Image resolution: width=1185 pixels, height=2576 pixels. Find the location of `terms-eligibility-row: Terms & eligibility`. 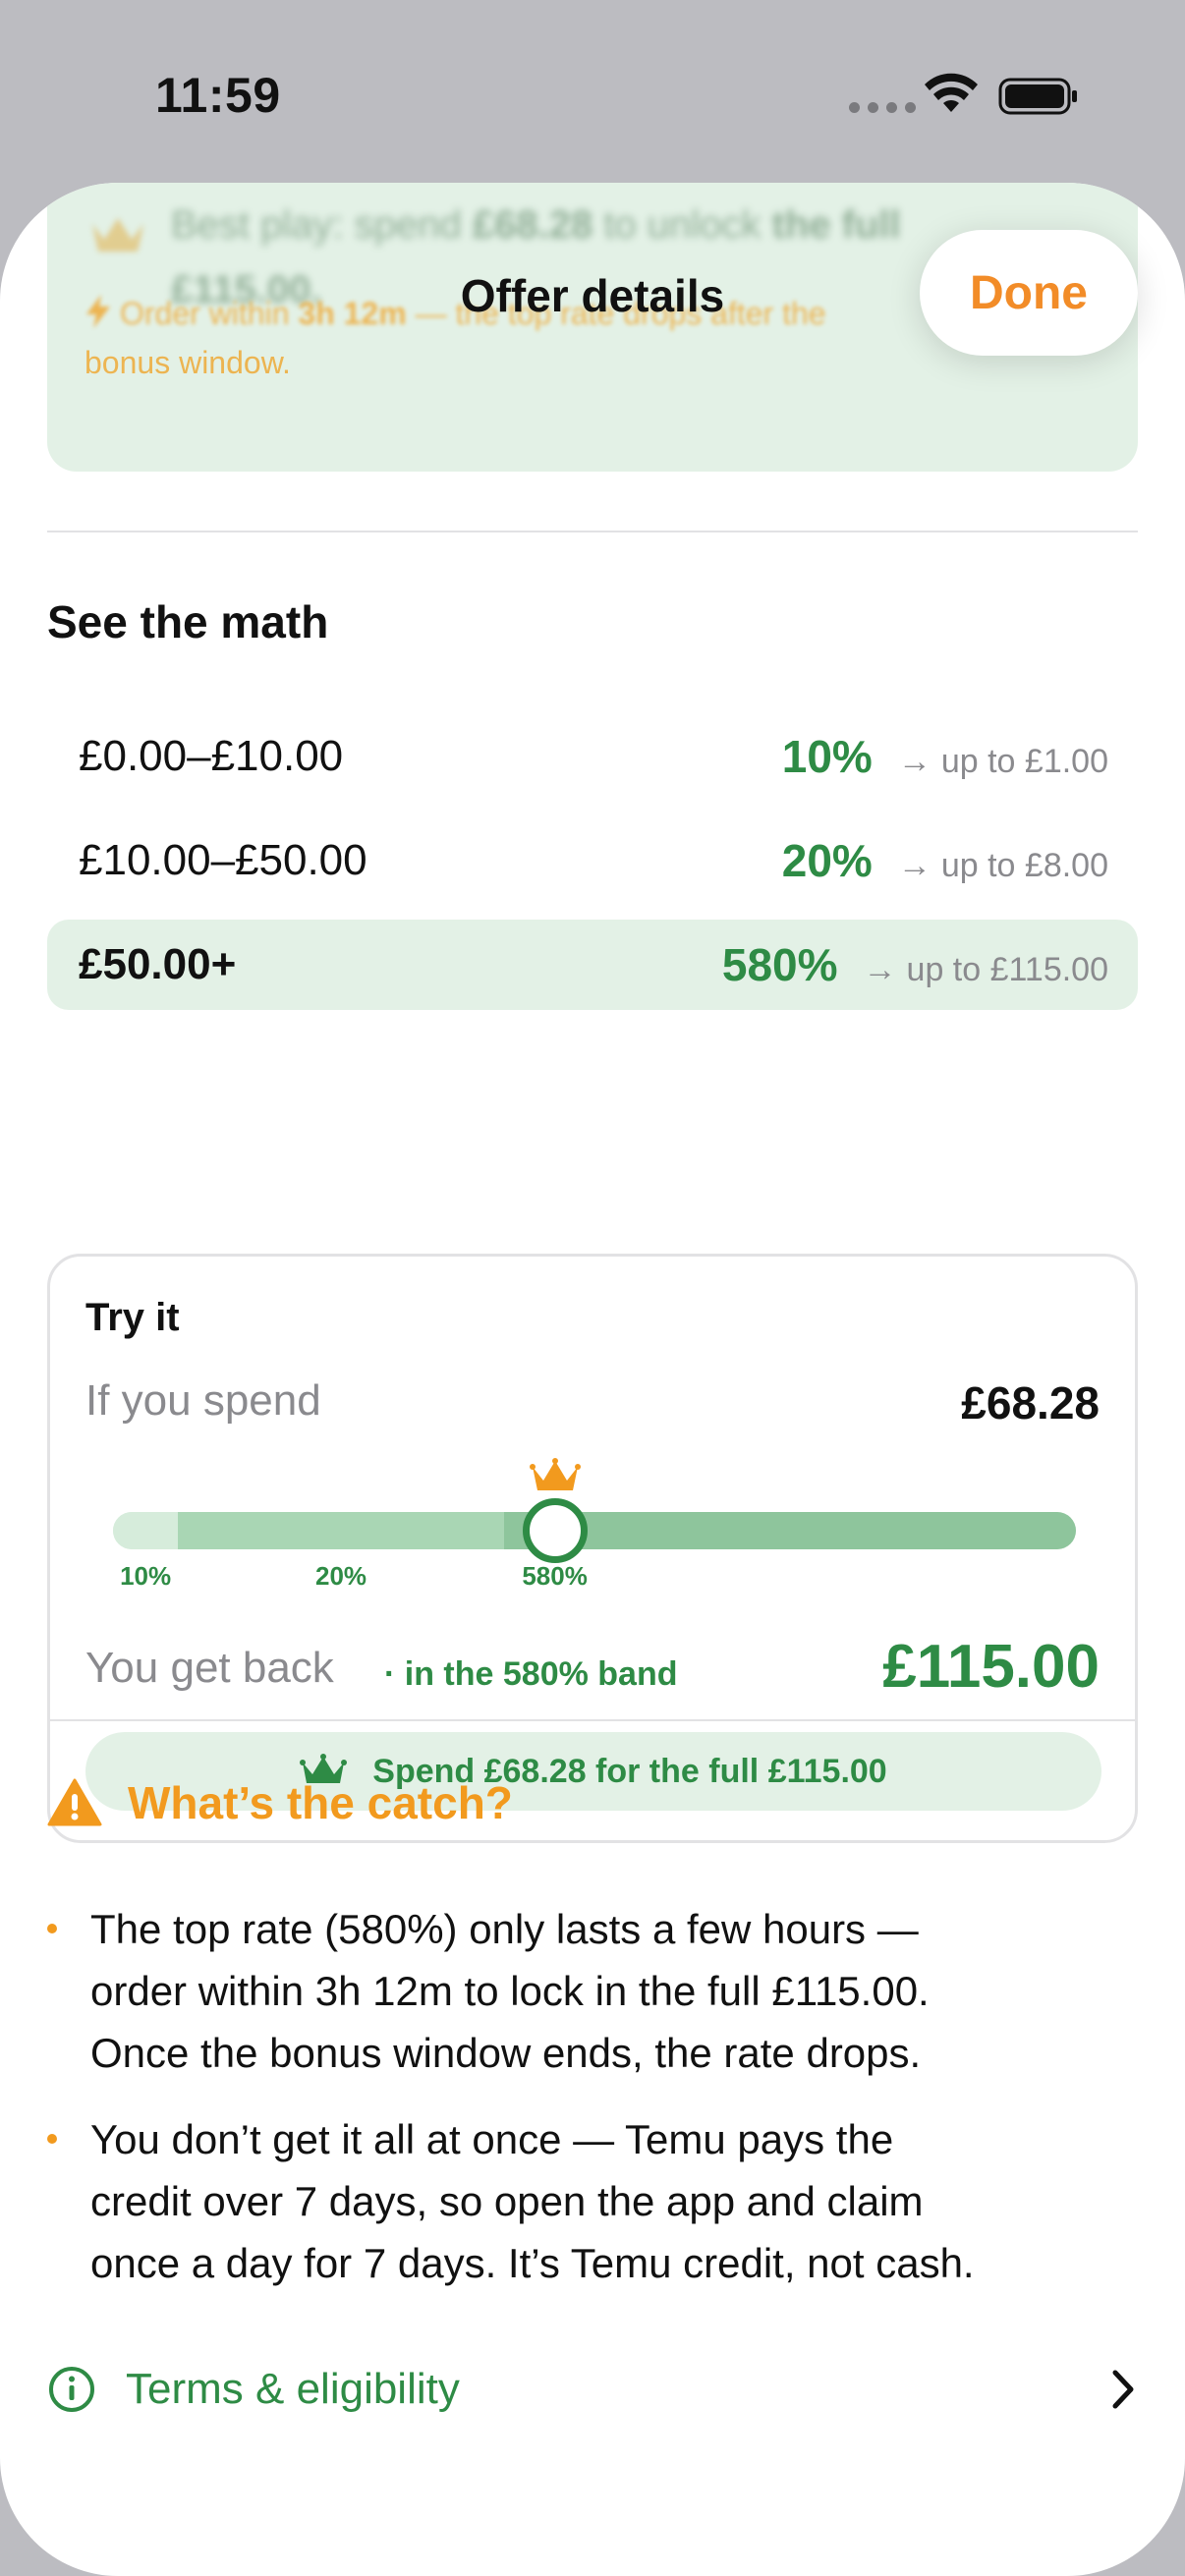

terms-eligibility-row: Terms & eligibility is located at coordinates (592, 2389).